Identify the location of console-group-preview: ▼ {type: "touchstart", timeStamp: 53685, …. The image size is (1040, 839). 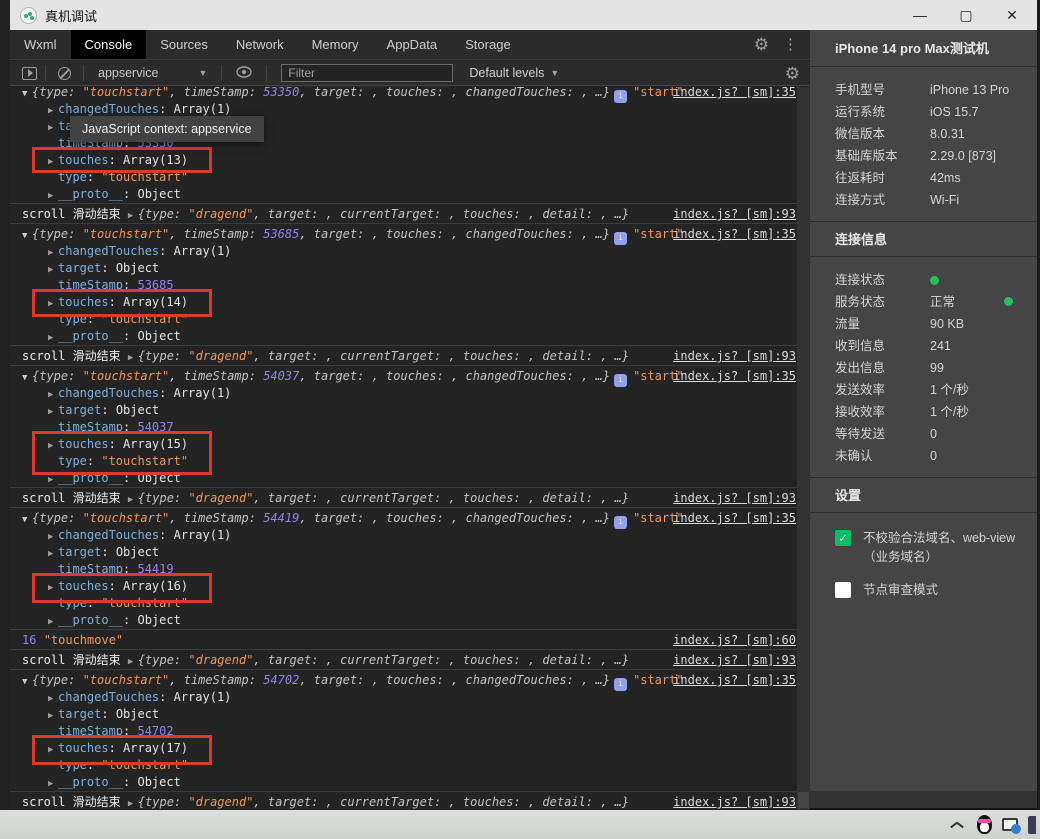
(410, 234).